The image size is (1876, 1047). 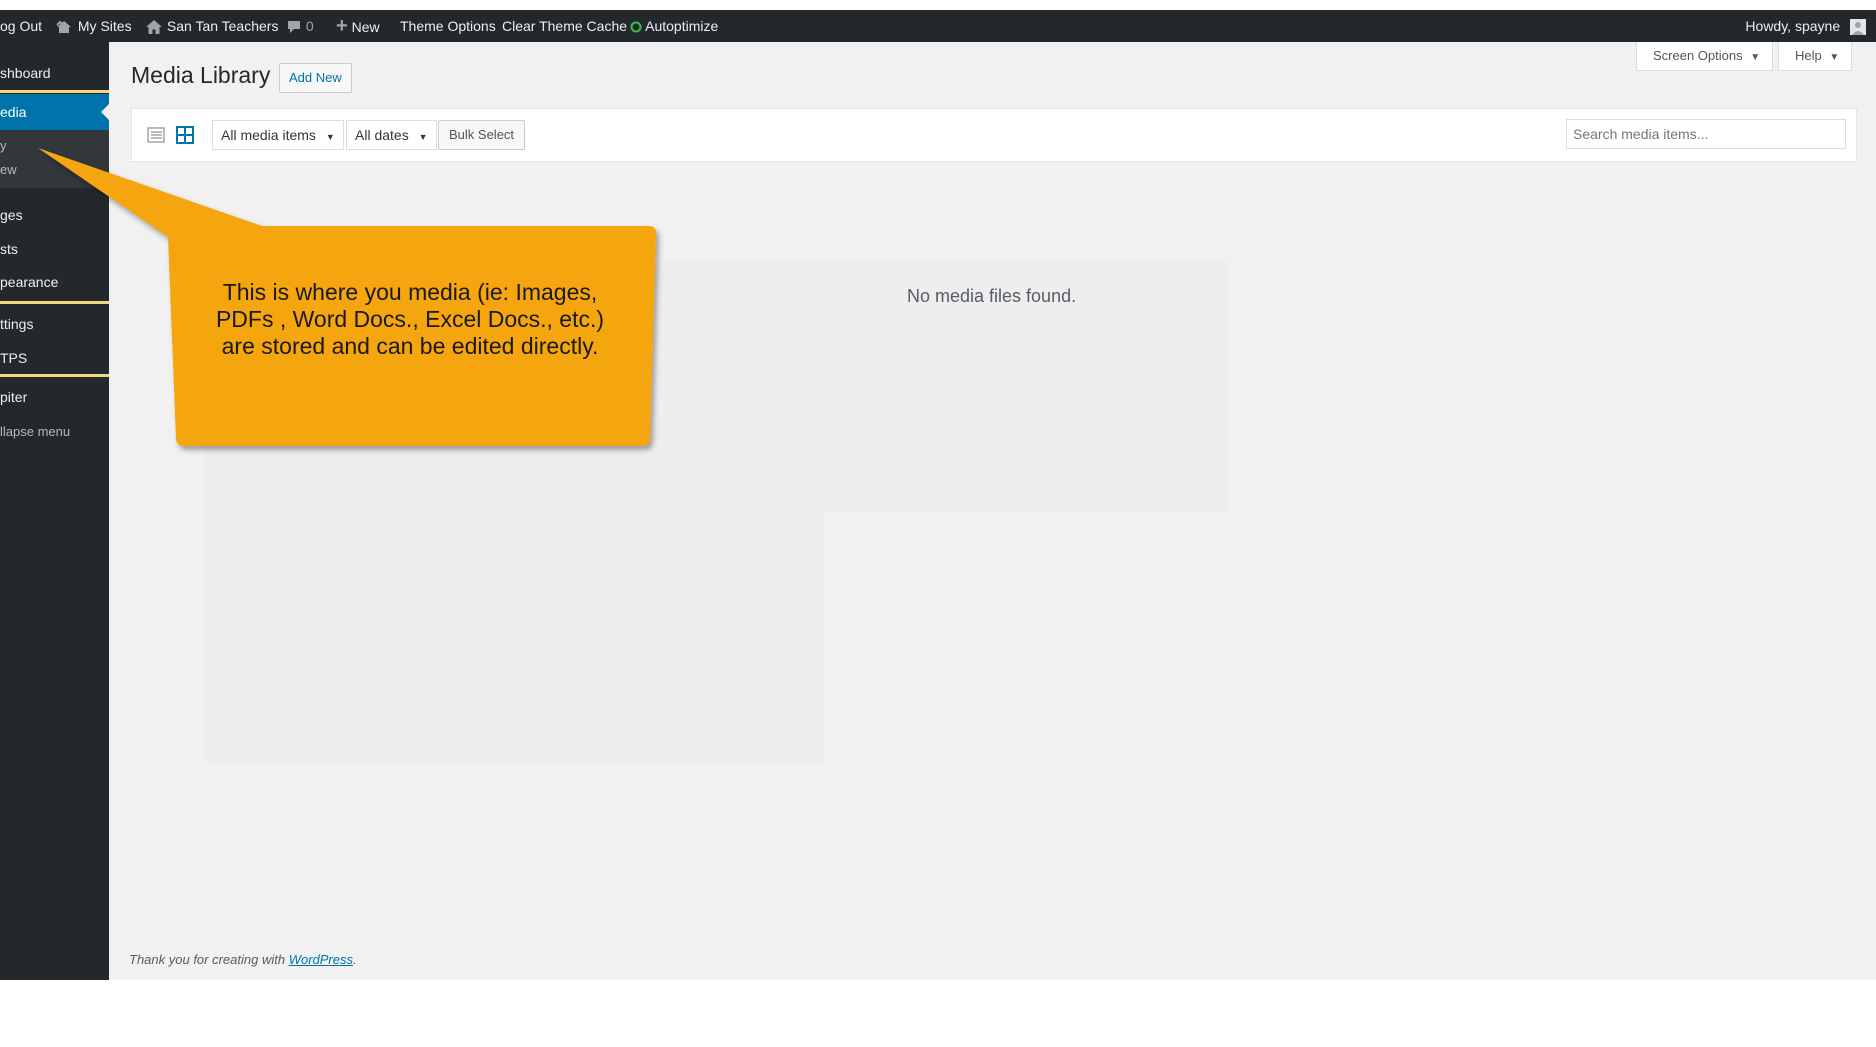 What do you see at coordinates (185, 135) in the screenshot?
I see `grid-view-icon` at bounding box center [185, 135].